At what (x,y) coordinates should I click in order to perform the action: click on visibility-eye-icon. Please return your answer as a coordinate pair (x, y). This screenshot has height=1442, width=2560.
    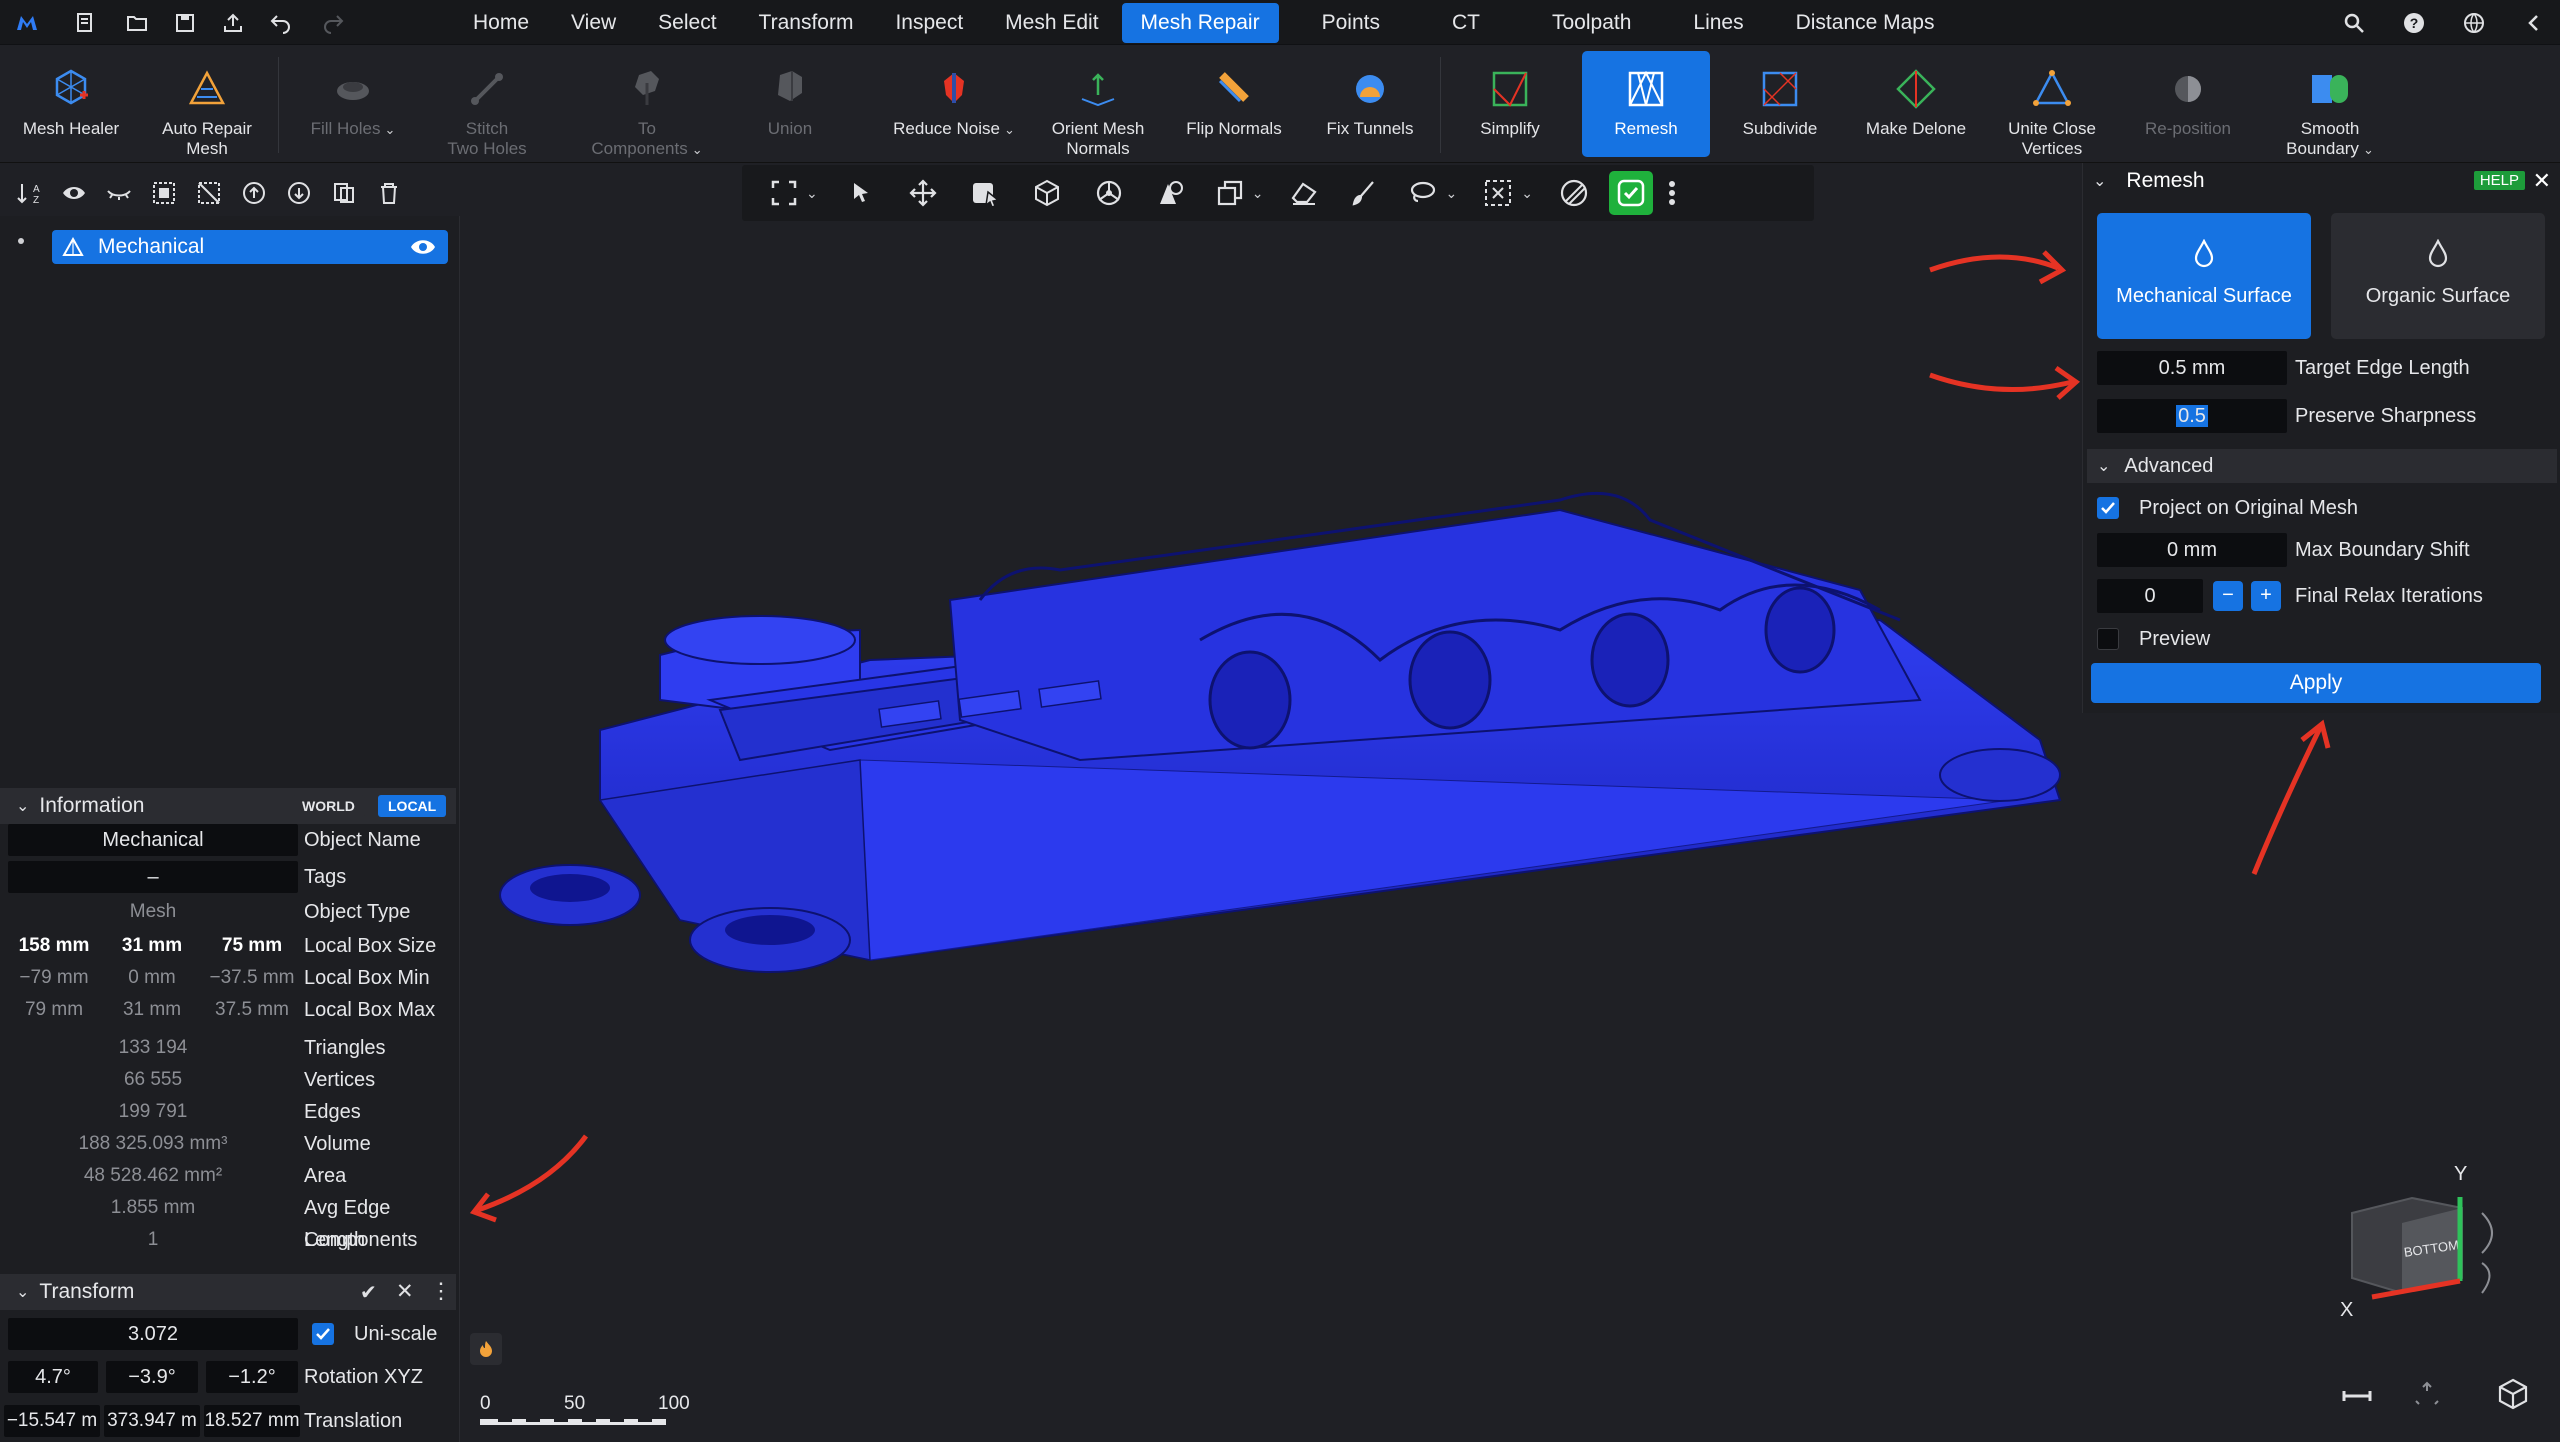
    Looking at the image, I should click on (423, 247).